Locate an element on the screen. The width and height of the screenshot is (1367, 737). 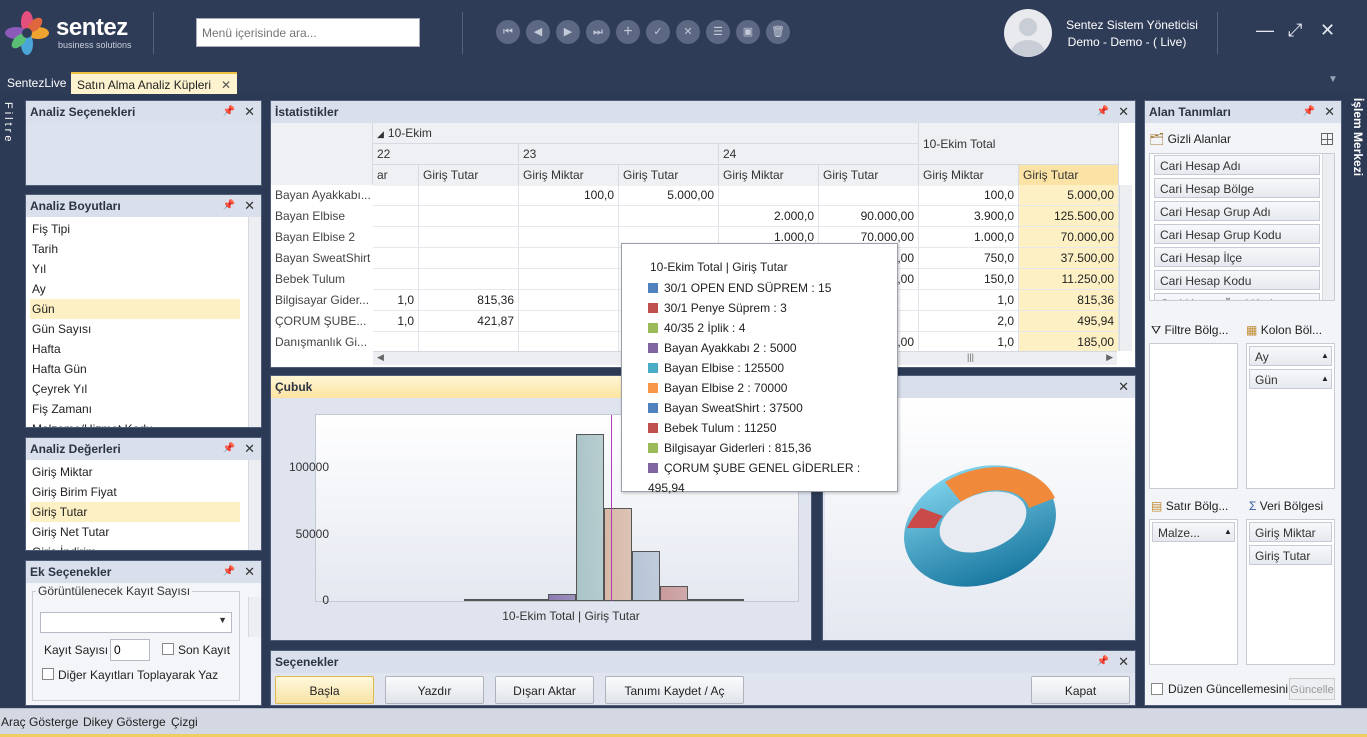
pivot-cell: 90.000,00 is located at coordinates (869, 216).